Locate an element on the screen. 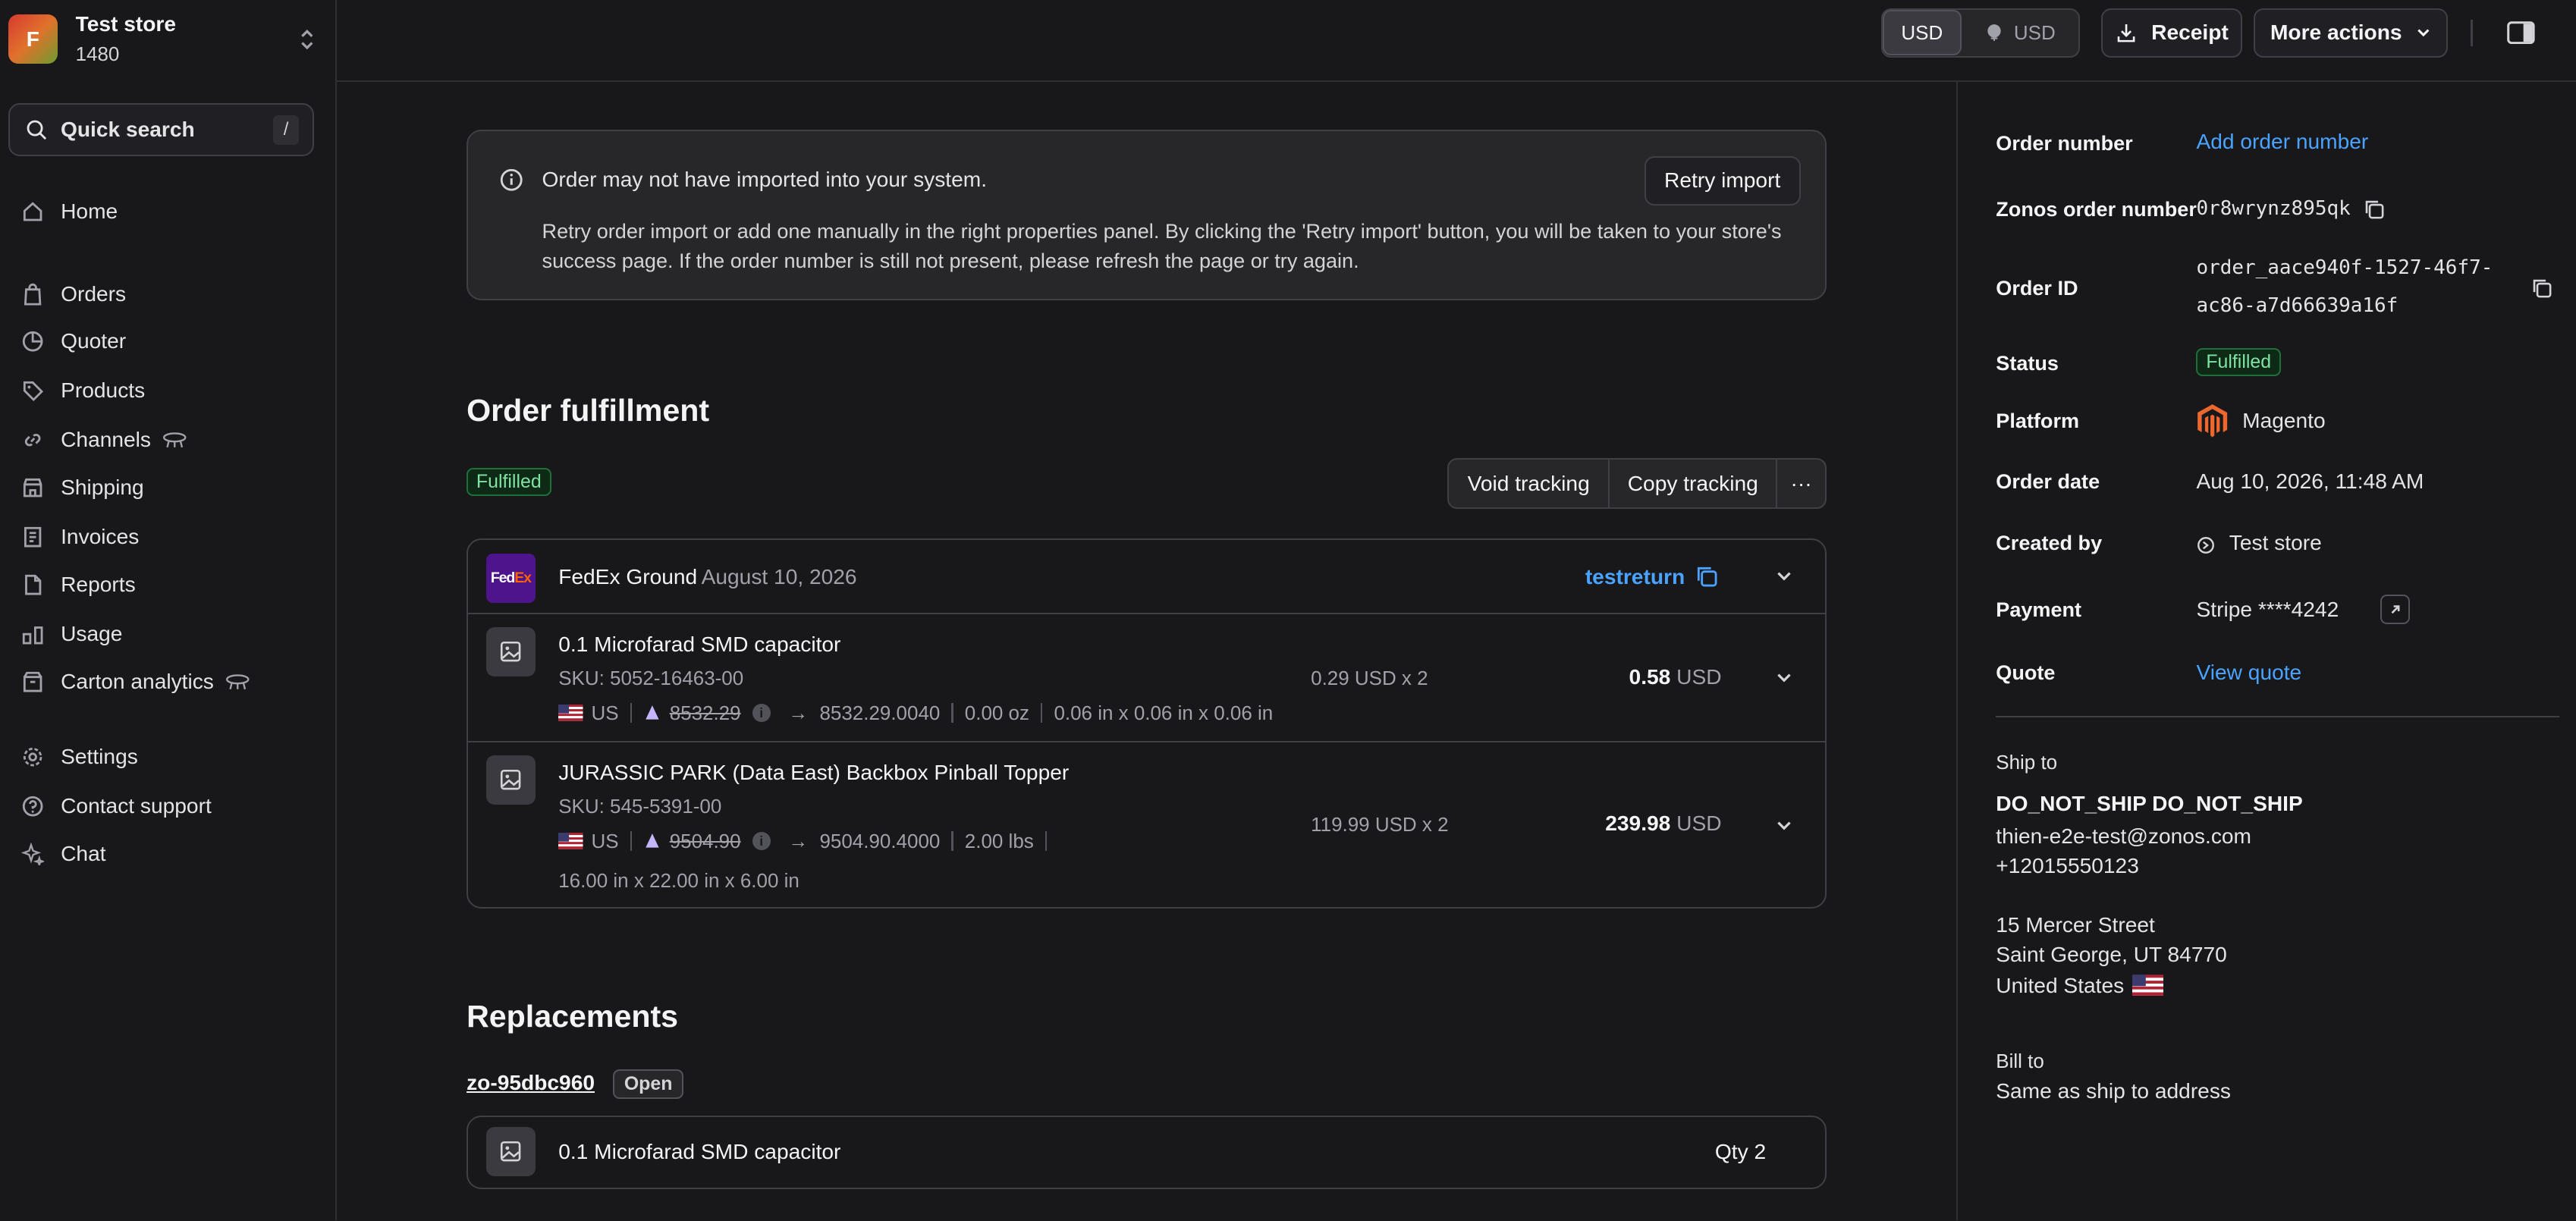  replacement-order-link: zo-95dbc960 is located at coordinates (531, 1083).